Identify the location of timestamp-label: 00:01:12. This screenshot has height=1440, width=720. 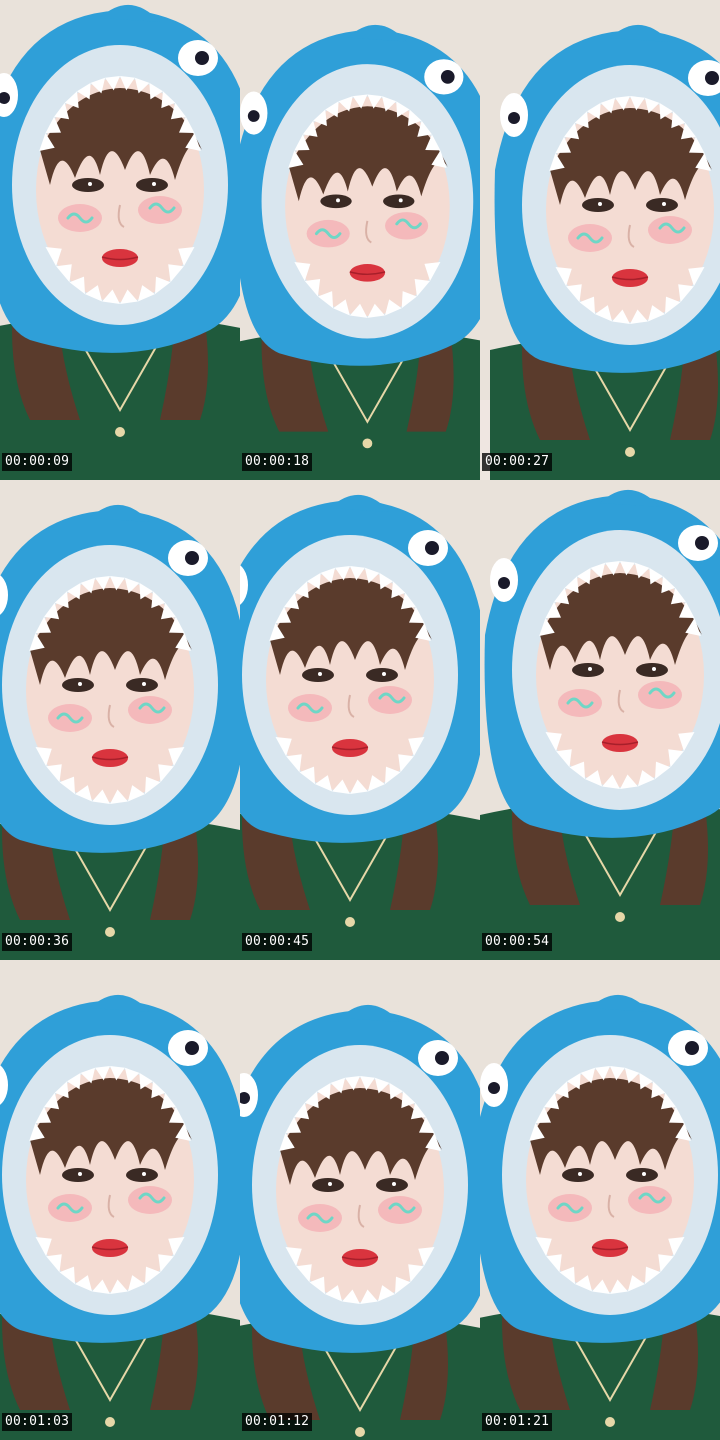
(277, 1422).